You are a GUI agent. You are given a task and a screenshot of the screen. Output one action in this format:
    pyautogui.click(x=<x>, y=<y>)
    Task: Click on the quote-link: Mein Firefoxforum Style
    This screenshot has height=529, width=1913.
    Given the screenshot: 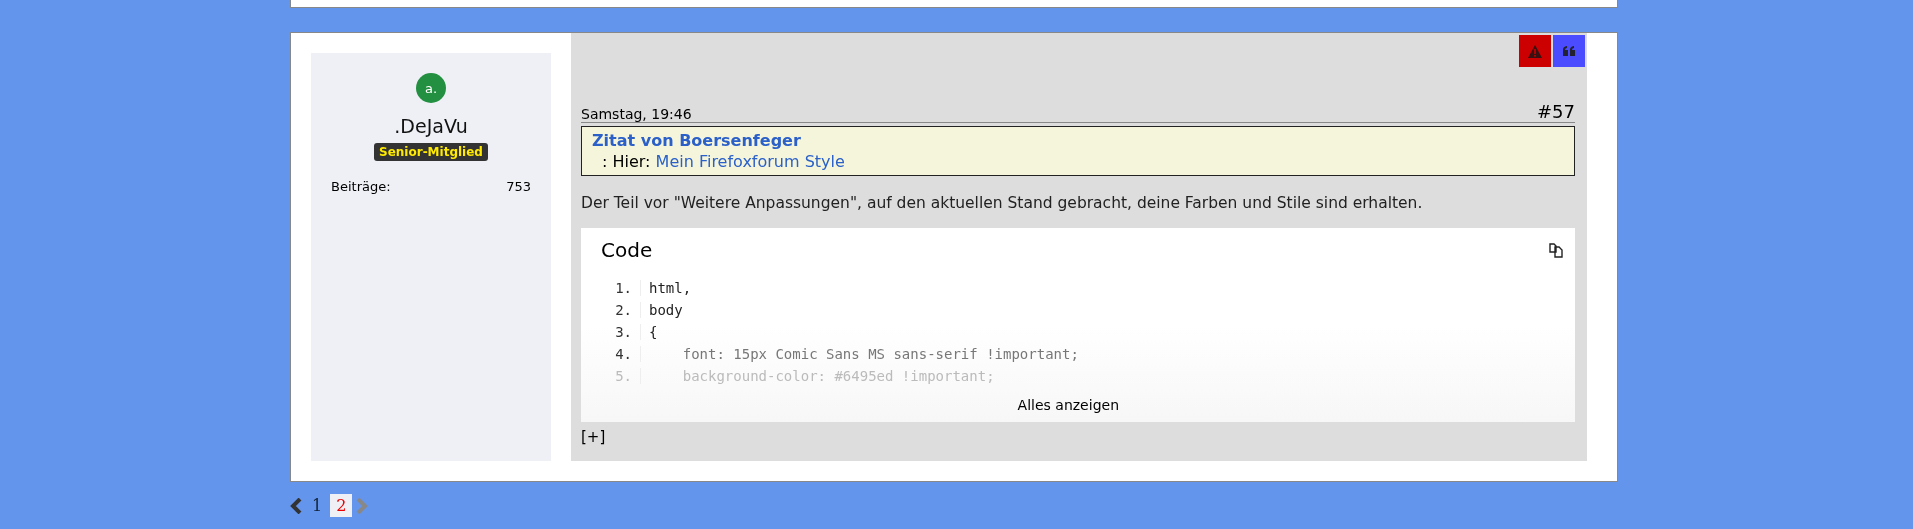 What is the action you would take?
    pyautogui.click(x=750, y=161)
    